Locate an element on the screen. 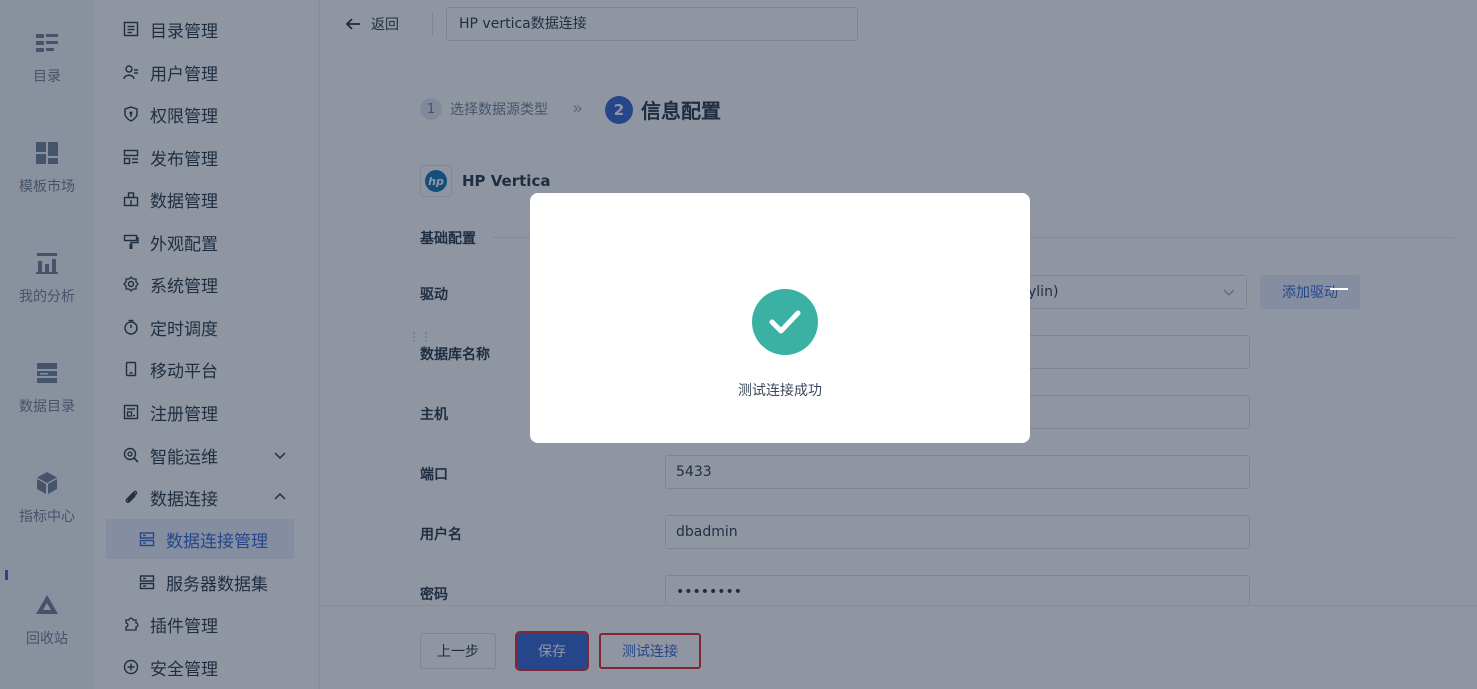 The height and width of the screenshot is (689, 1477). success-dialog: 测试连接成功 is located at coordinates (780, 318).